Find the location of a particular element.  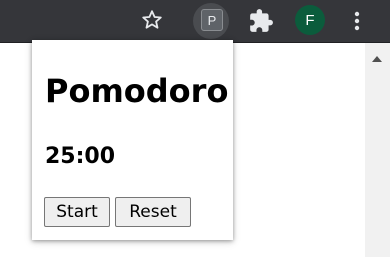

pomodoro-extension-icon: P is located at coordinates (212, 20).